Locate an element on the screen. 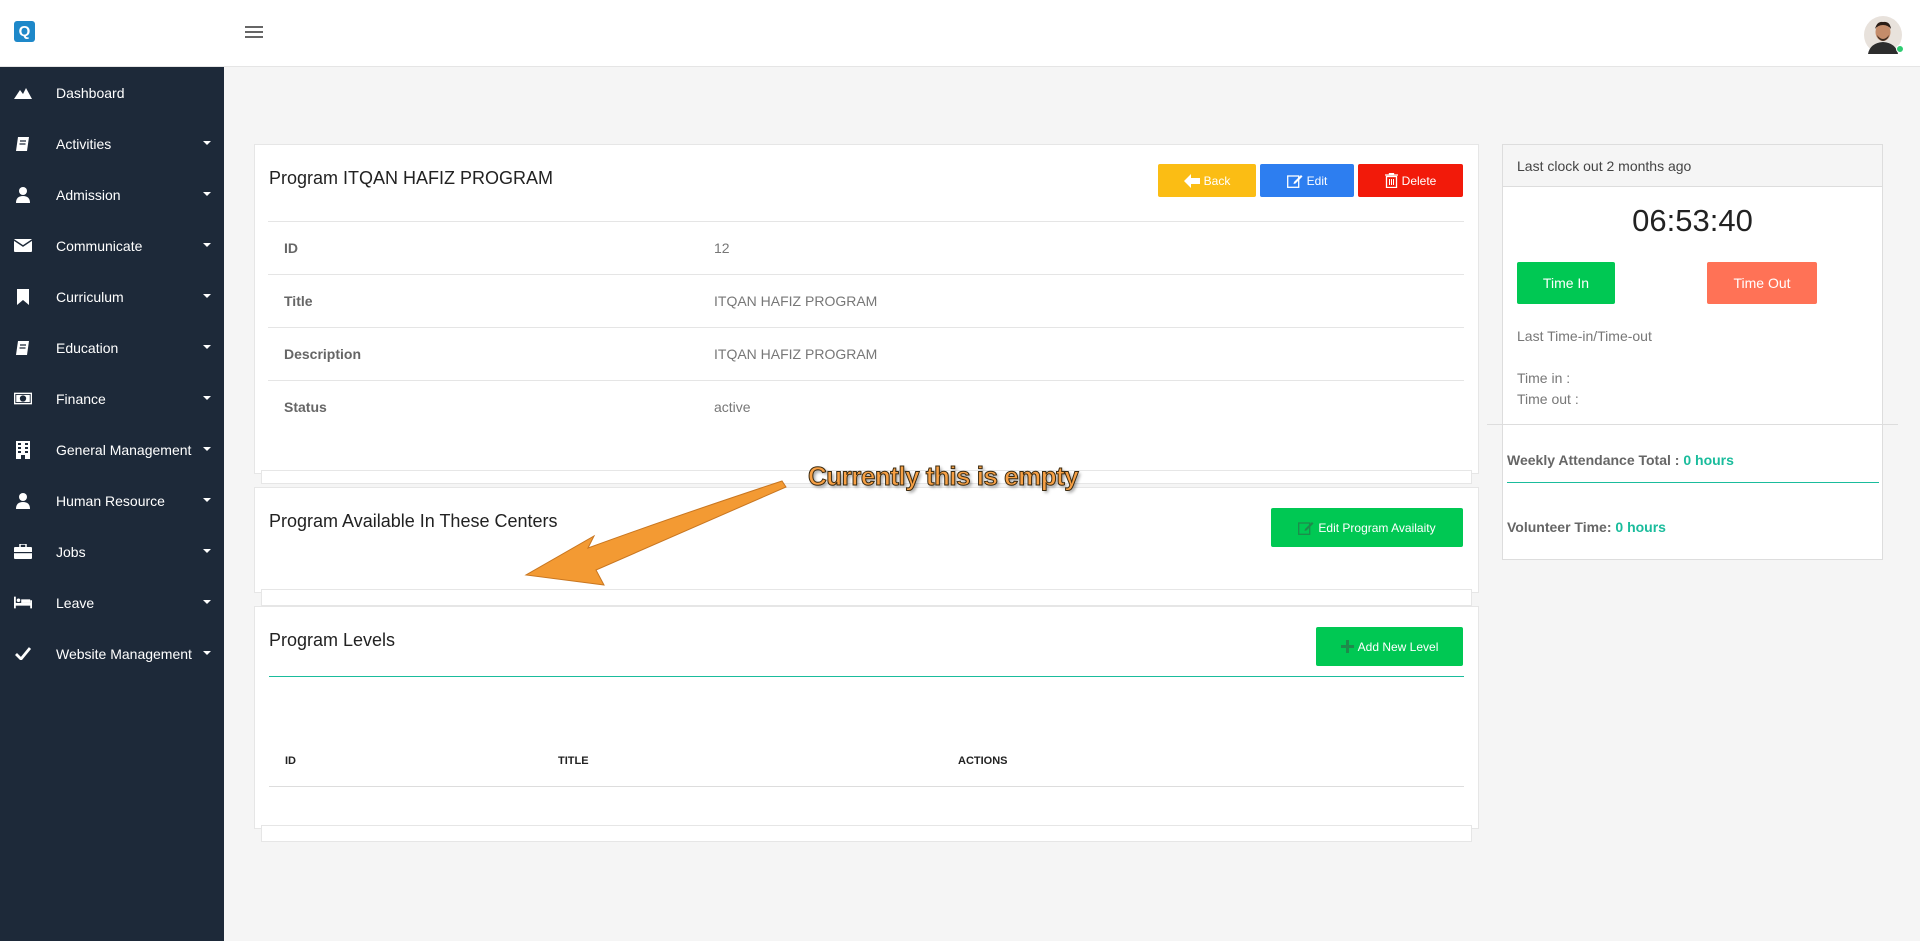 The height and width of the screenshot is (941, 1920). column-header-actions: ACTIONS is located at coordinates (983, 761).